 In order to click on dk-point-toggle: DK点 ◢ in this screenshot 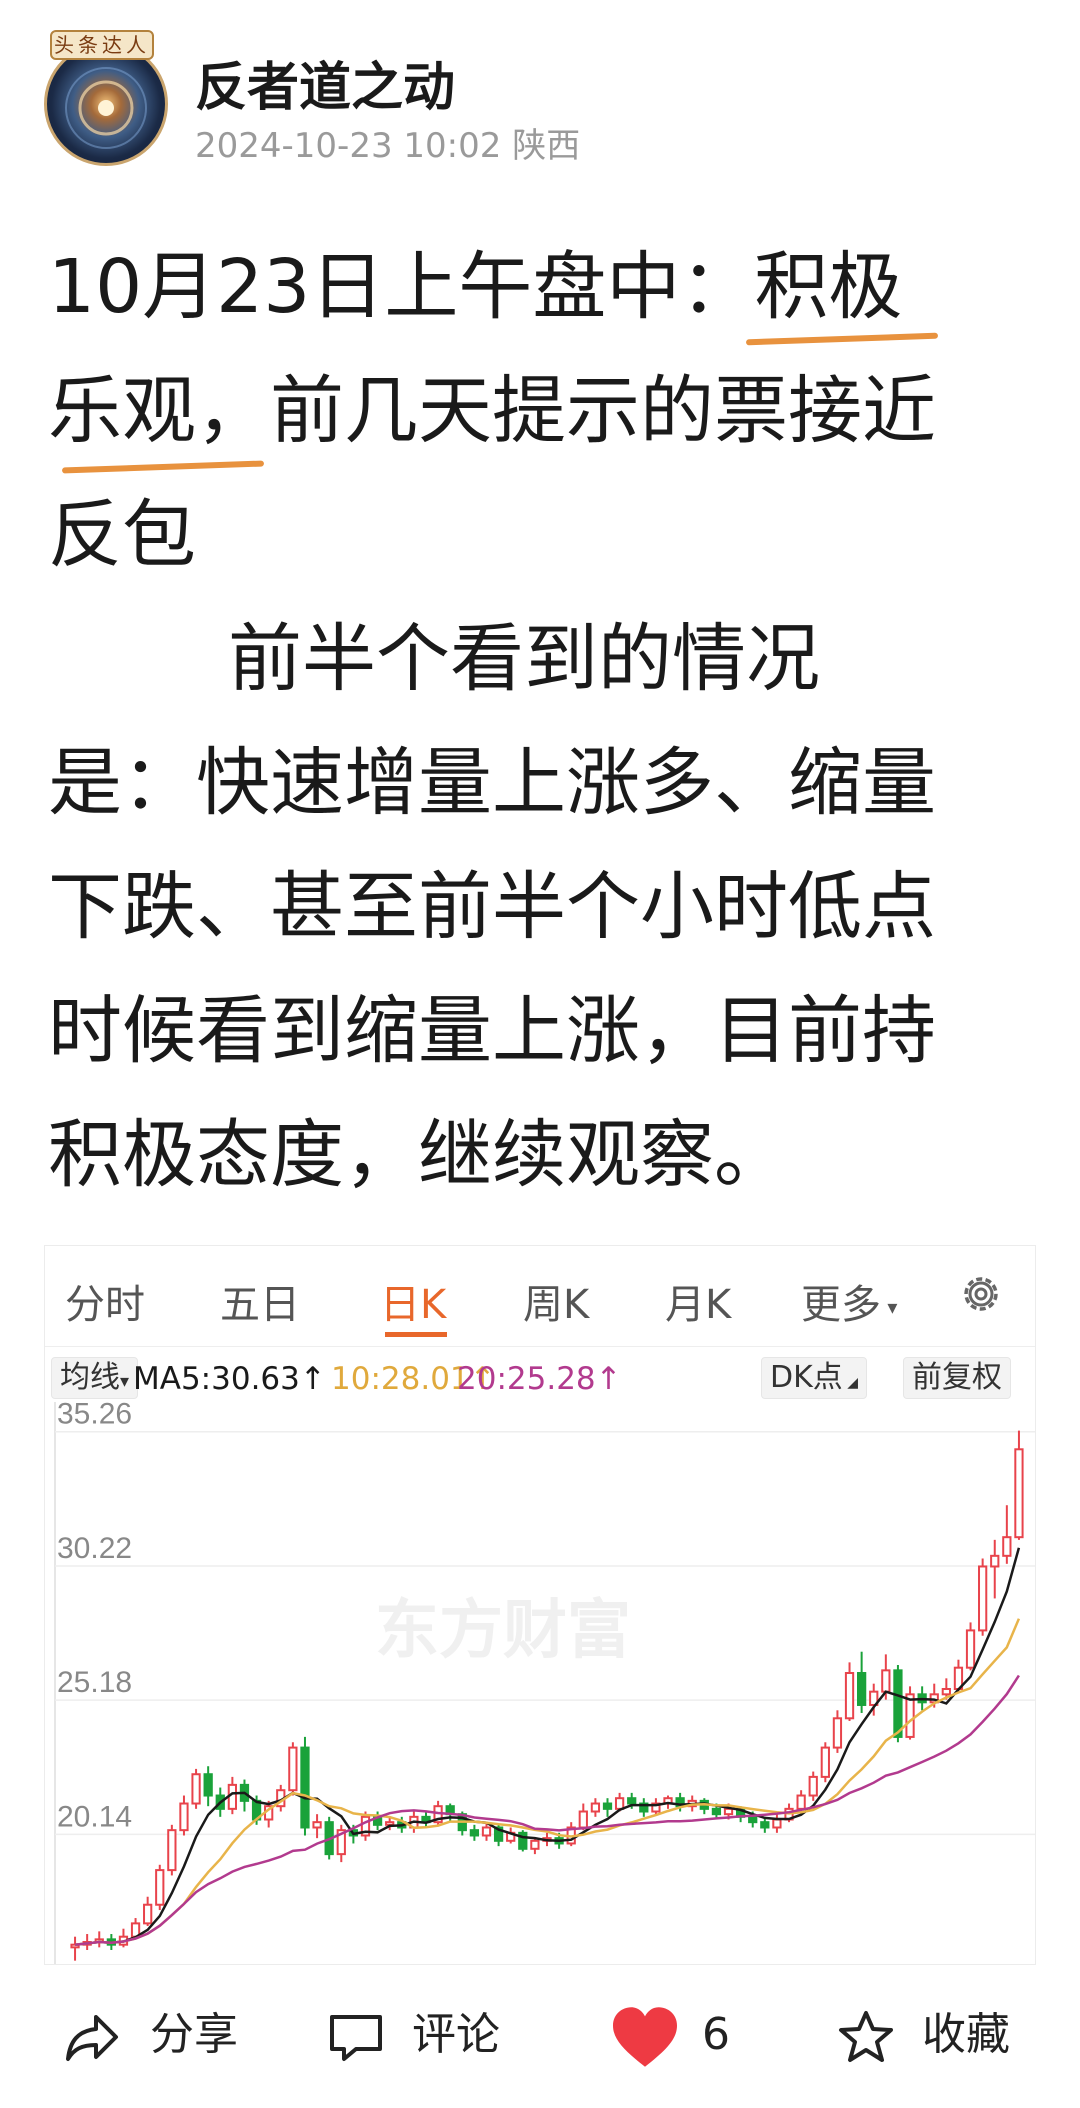, I will do `click(814, 1378)`.